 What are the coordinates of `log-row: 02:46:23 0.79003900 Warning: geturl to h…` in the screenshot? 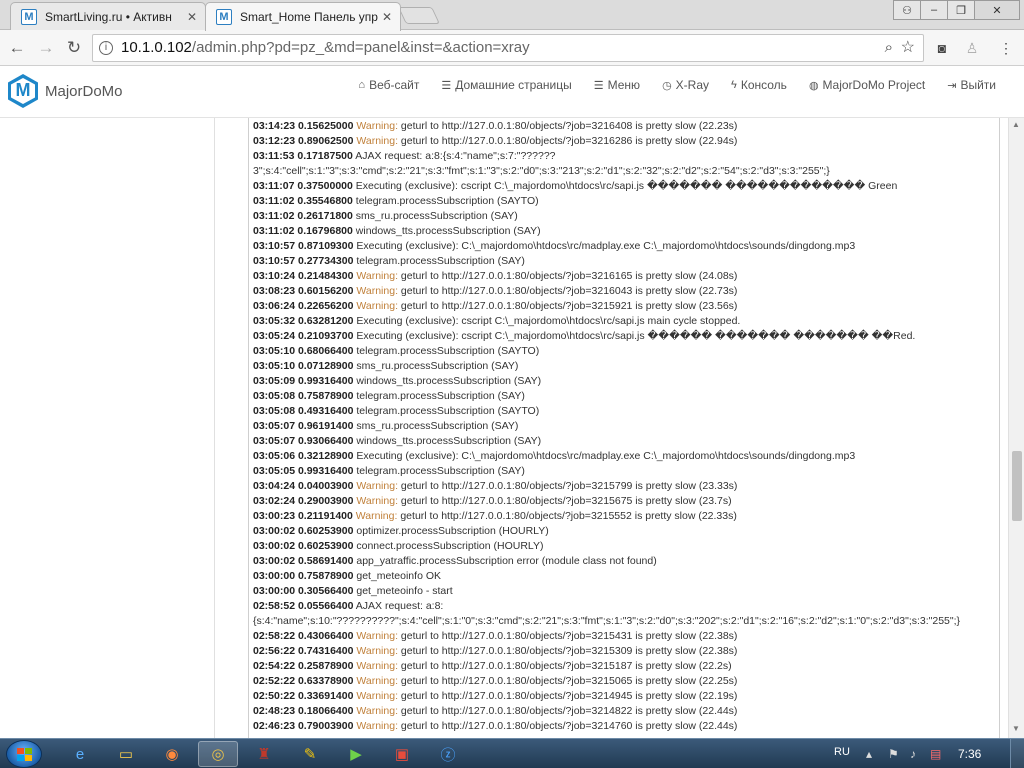 It's located at (626, 726).